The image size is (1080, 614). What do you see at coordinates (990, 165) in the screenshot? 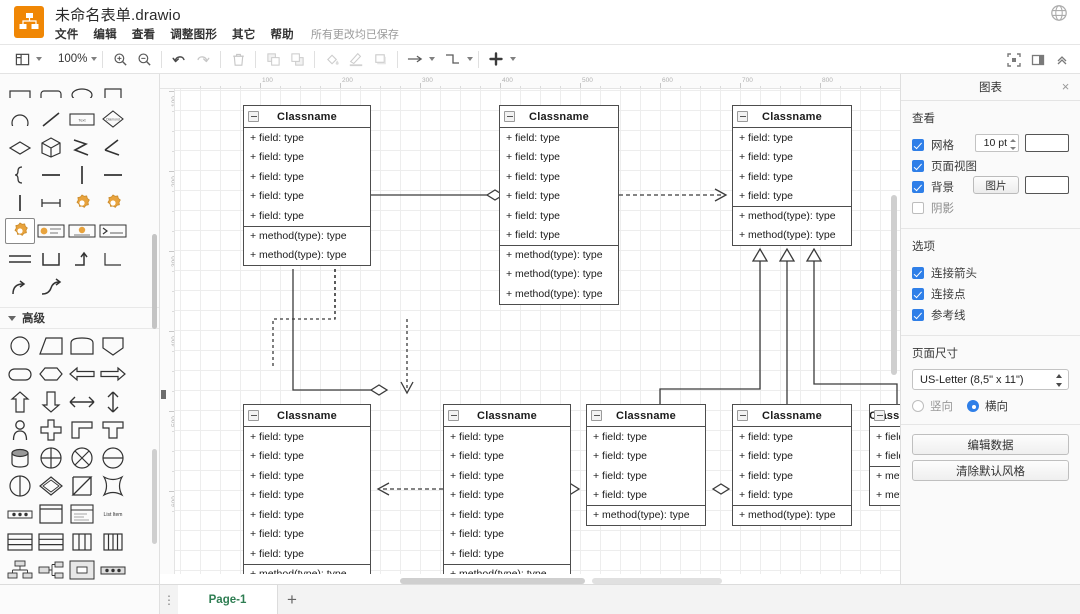
I see `page-view-row: 页面视图` at bounding box center [990, 165].